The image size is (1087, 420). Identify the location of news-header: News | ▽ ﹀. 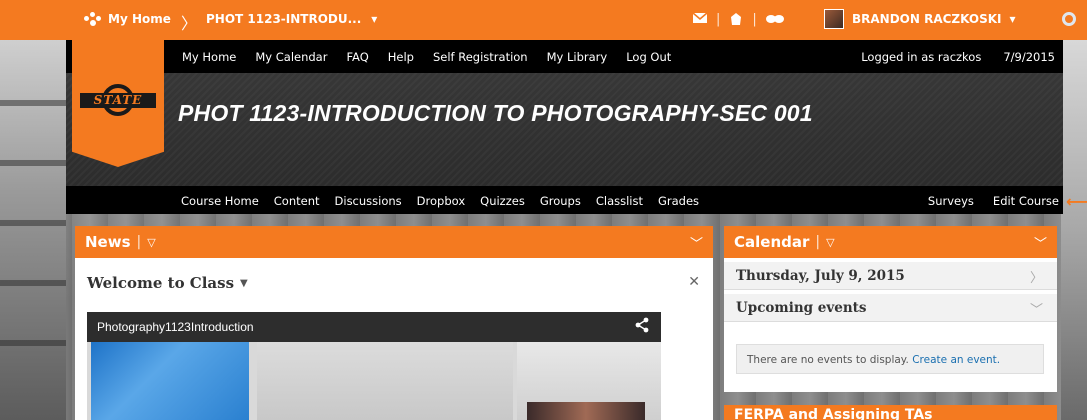
(394, 242).